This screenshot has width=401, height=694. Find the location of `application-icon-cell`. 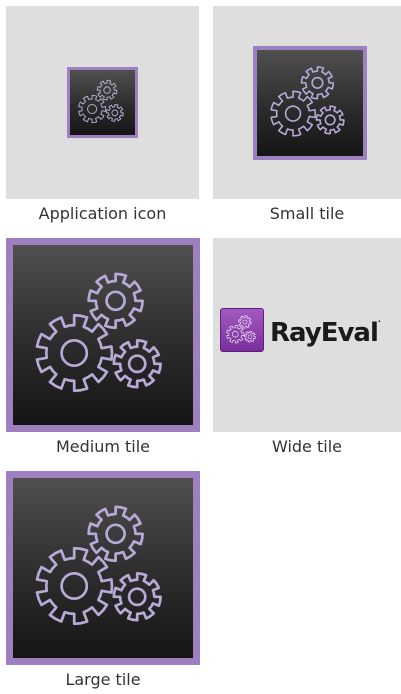

application-icon-cell is located at coordinates (102, 102).